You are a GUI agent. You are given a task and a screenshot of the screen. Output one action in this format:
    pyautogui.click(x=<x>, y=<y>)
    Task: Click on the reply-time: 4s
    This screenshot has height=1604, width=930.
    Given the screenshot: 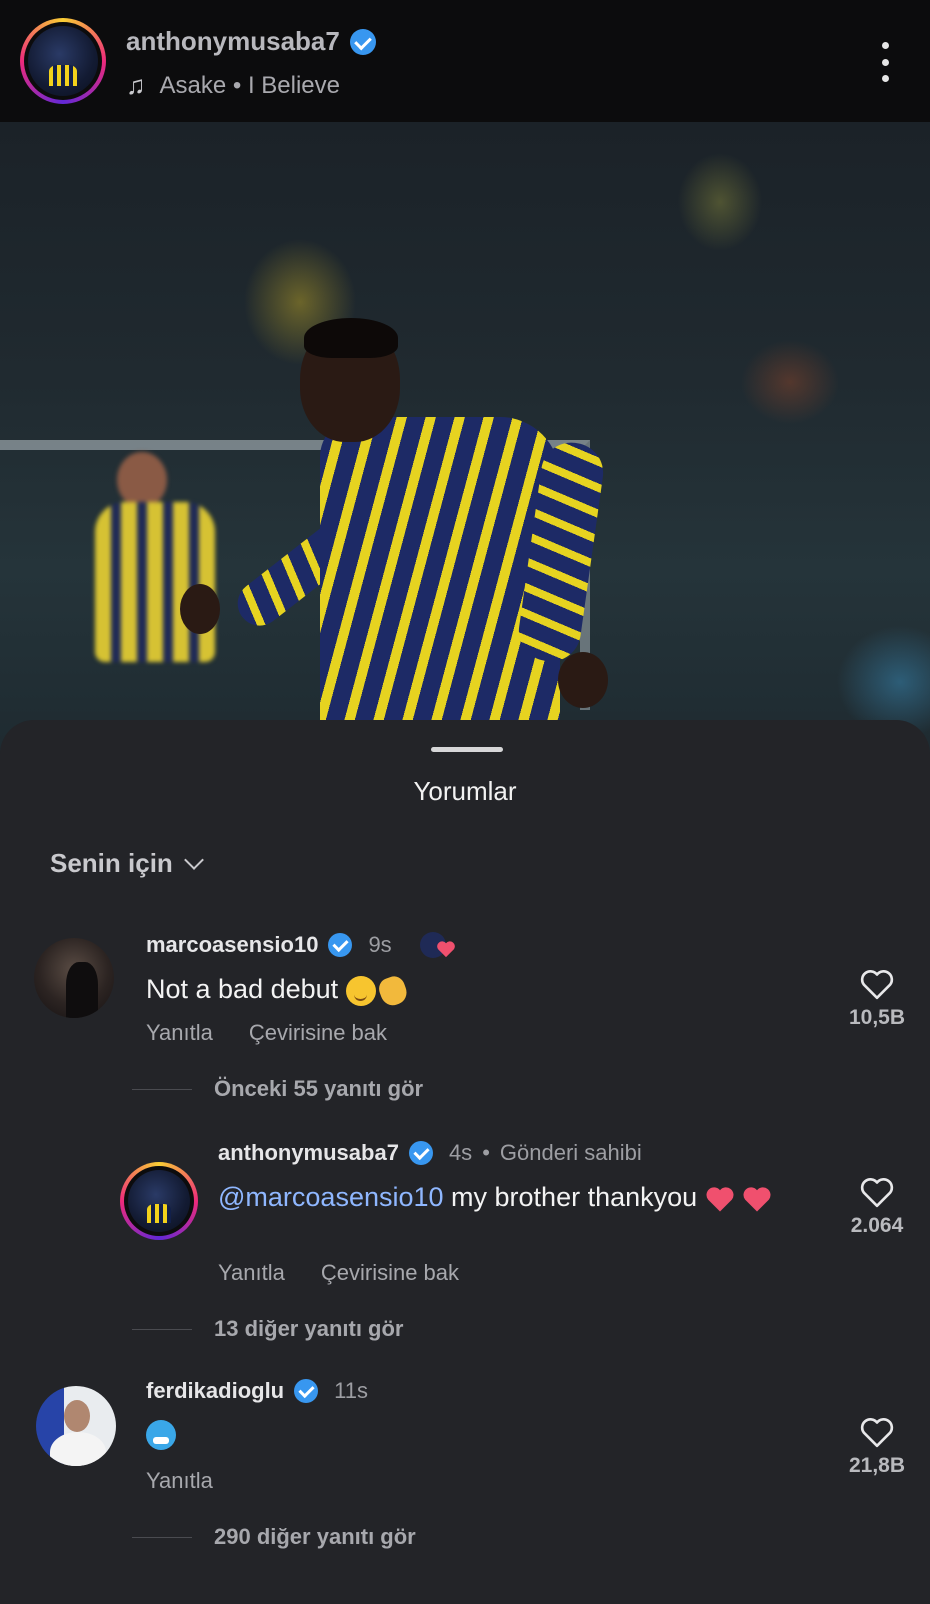 What is the action you would take?
    pyautogui.click(x=460, y=1152)
    